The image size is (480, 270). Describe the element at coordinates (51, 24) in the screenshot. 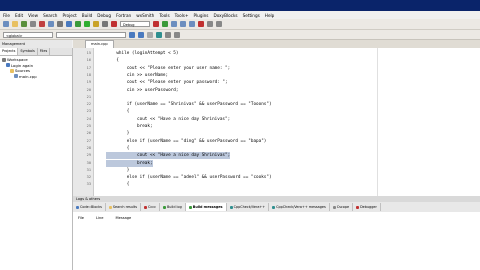

I see `copy-icon` at that location.